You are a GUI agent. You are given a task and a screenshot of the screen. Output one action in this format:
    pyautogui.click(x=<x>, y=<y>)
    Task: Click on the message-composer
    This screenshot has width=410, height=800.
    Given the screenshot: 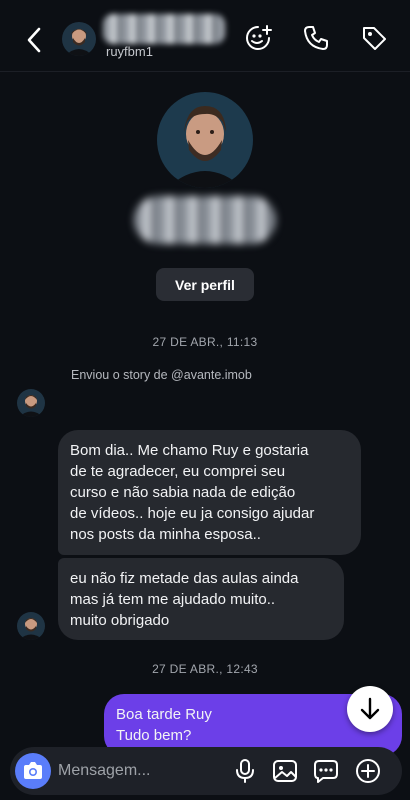 What is the action you would take?
    pyautogui.click(x=206, y=771)
    